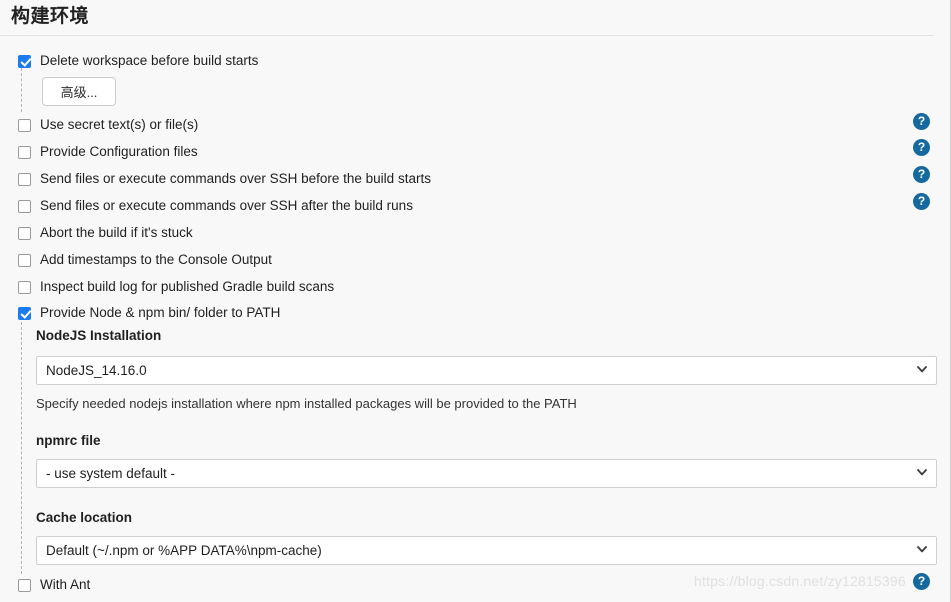  What do you see at coordinates (156, 259) in the screenshot?
I see `checkbox-label-add-timestamps: Add timestamps to the Console Output` at bounding box center [156, 259].